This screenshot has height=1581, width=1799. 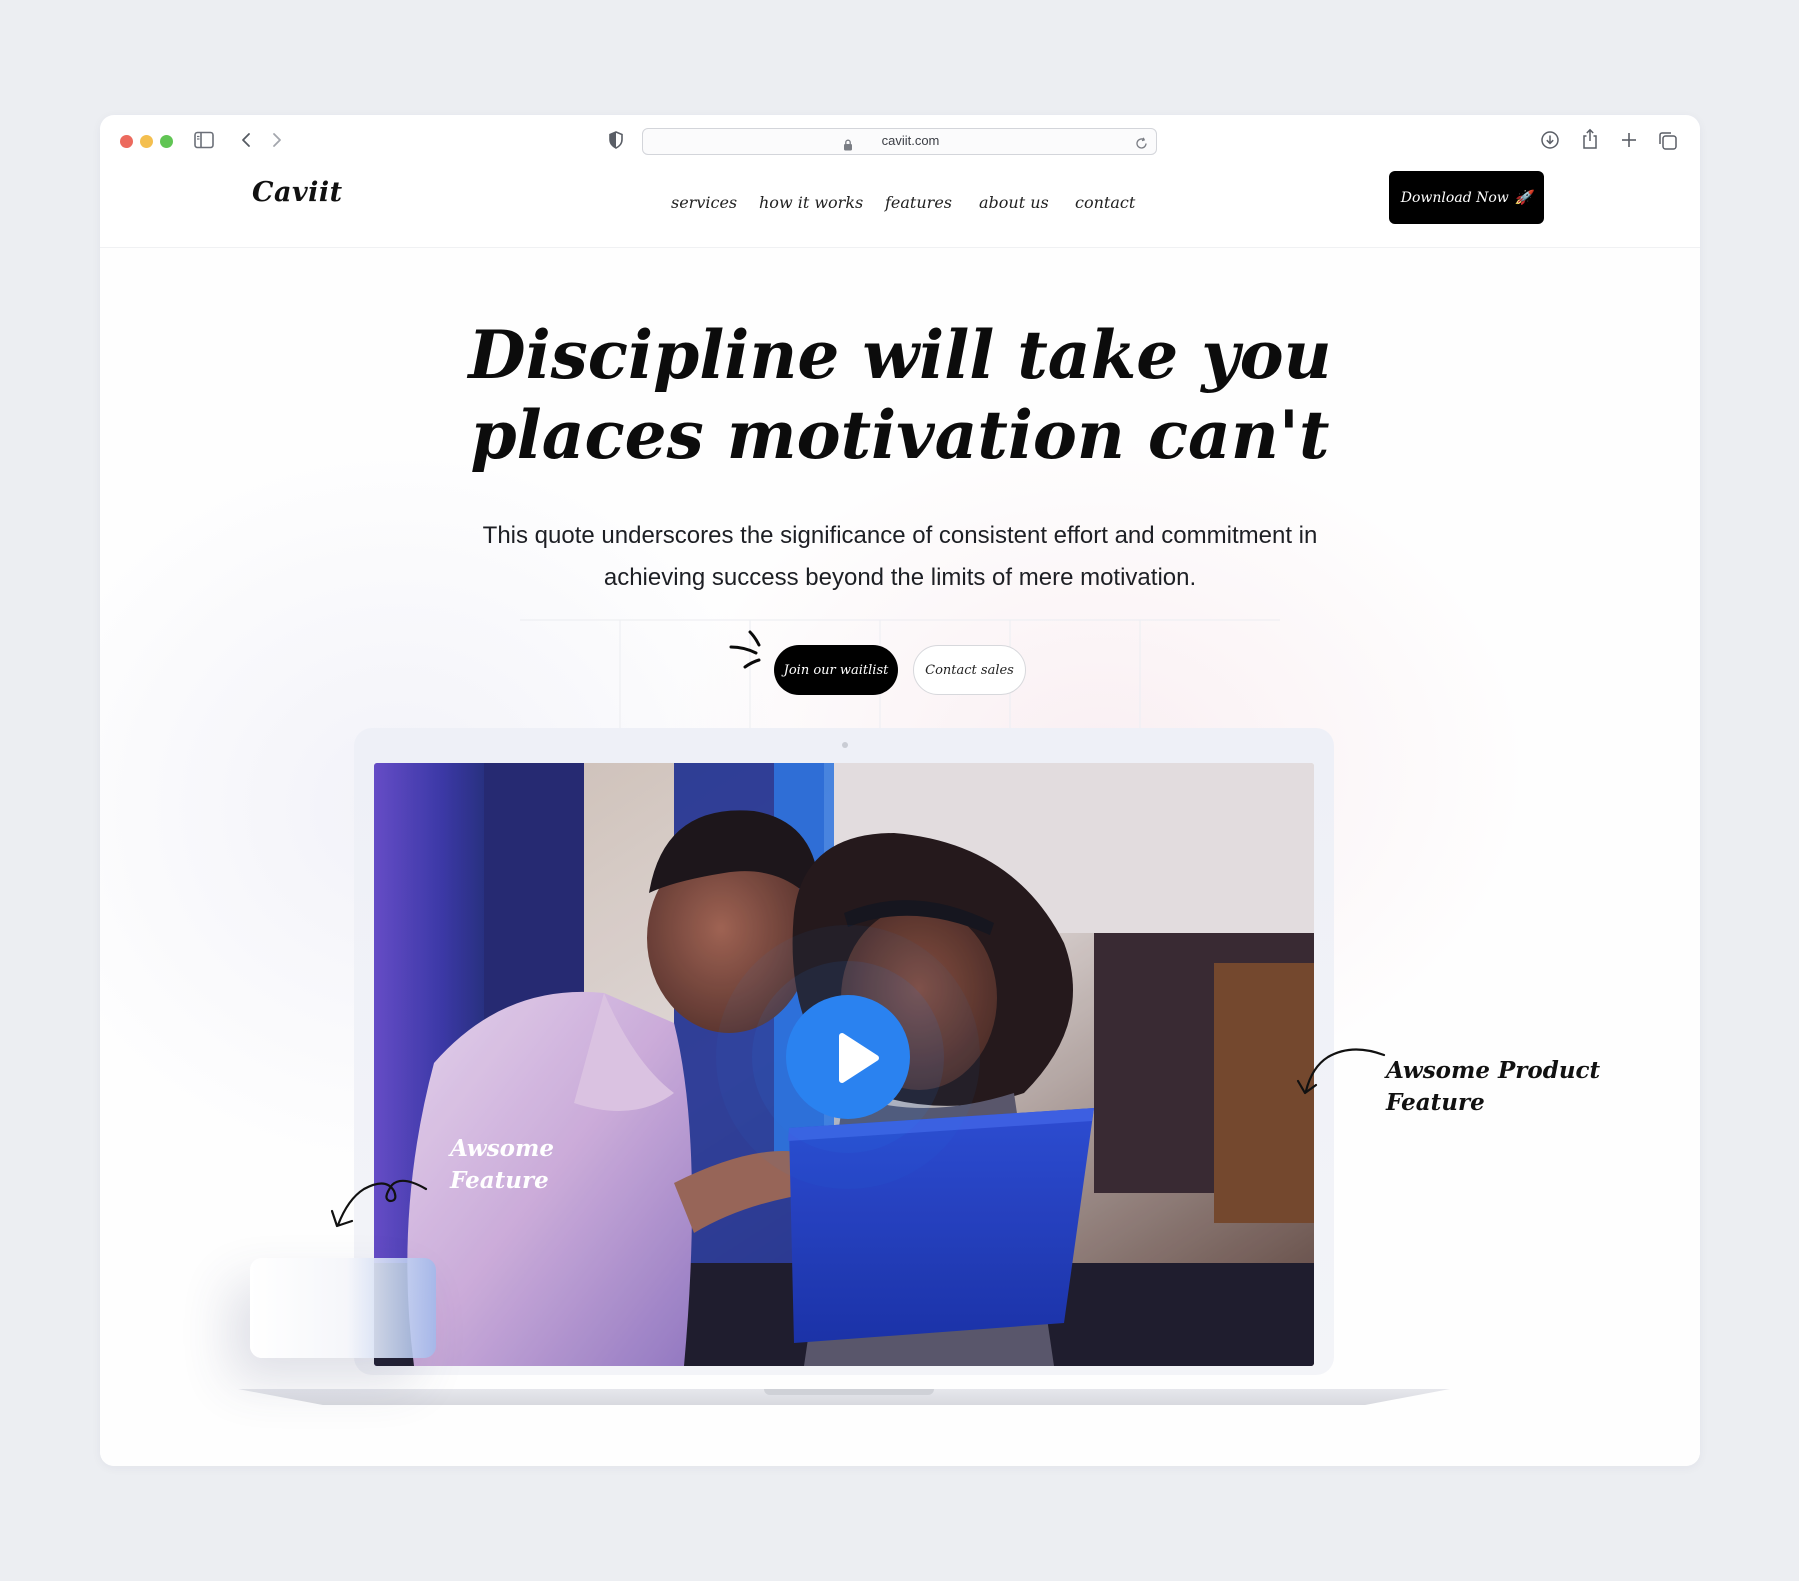 What do you see at coordinates (1550, 142) in the screenshot?
I see `download-icon` at bounding box center [1550, 142].